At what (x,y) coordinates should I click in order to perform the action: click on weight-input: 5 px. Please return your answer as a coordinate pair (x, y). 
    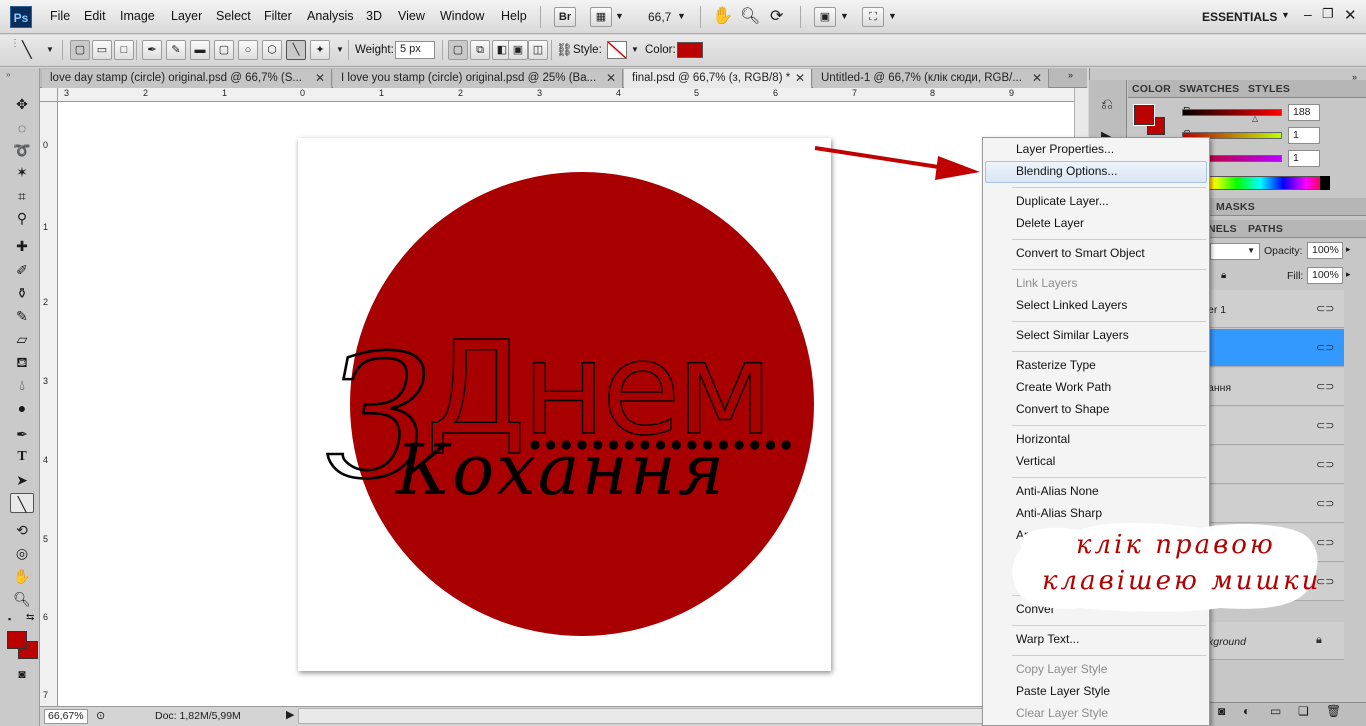
    Looking at the image, I should click on (415, 50).